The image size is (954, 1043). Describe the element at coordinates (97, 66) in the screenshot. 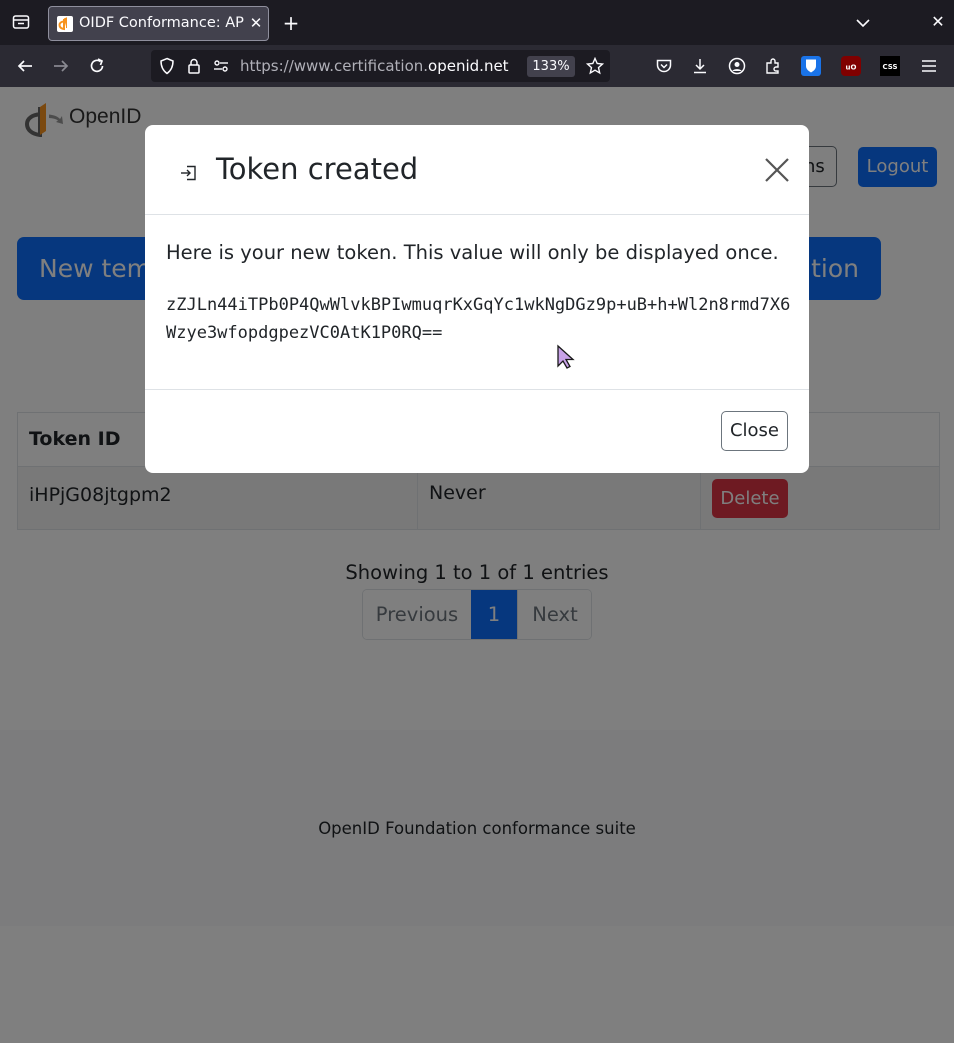

I see `reload-icon` at that location.